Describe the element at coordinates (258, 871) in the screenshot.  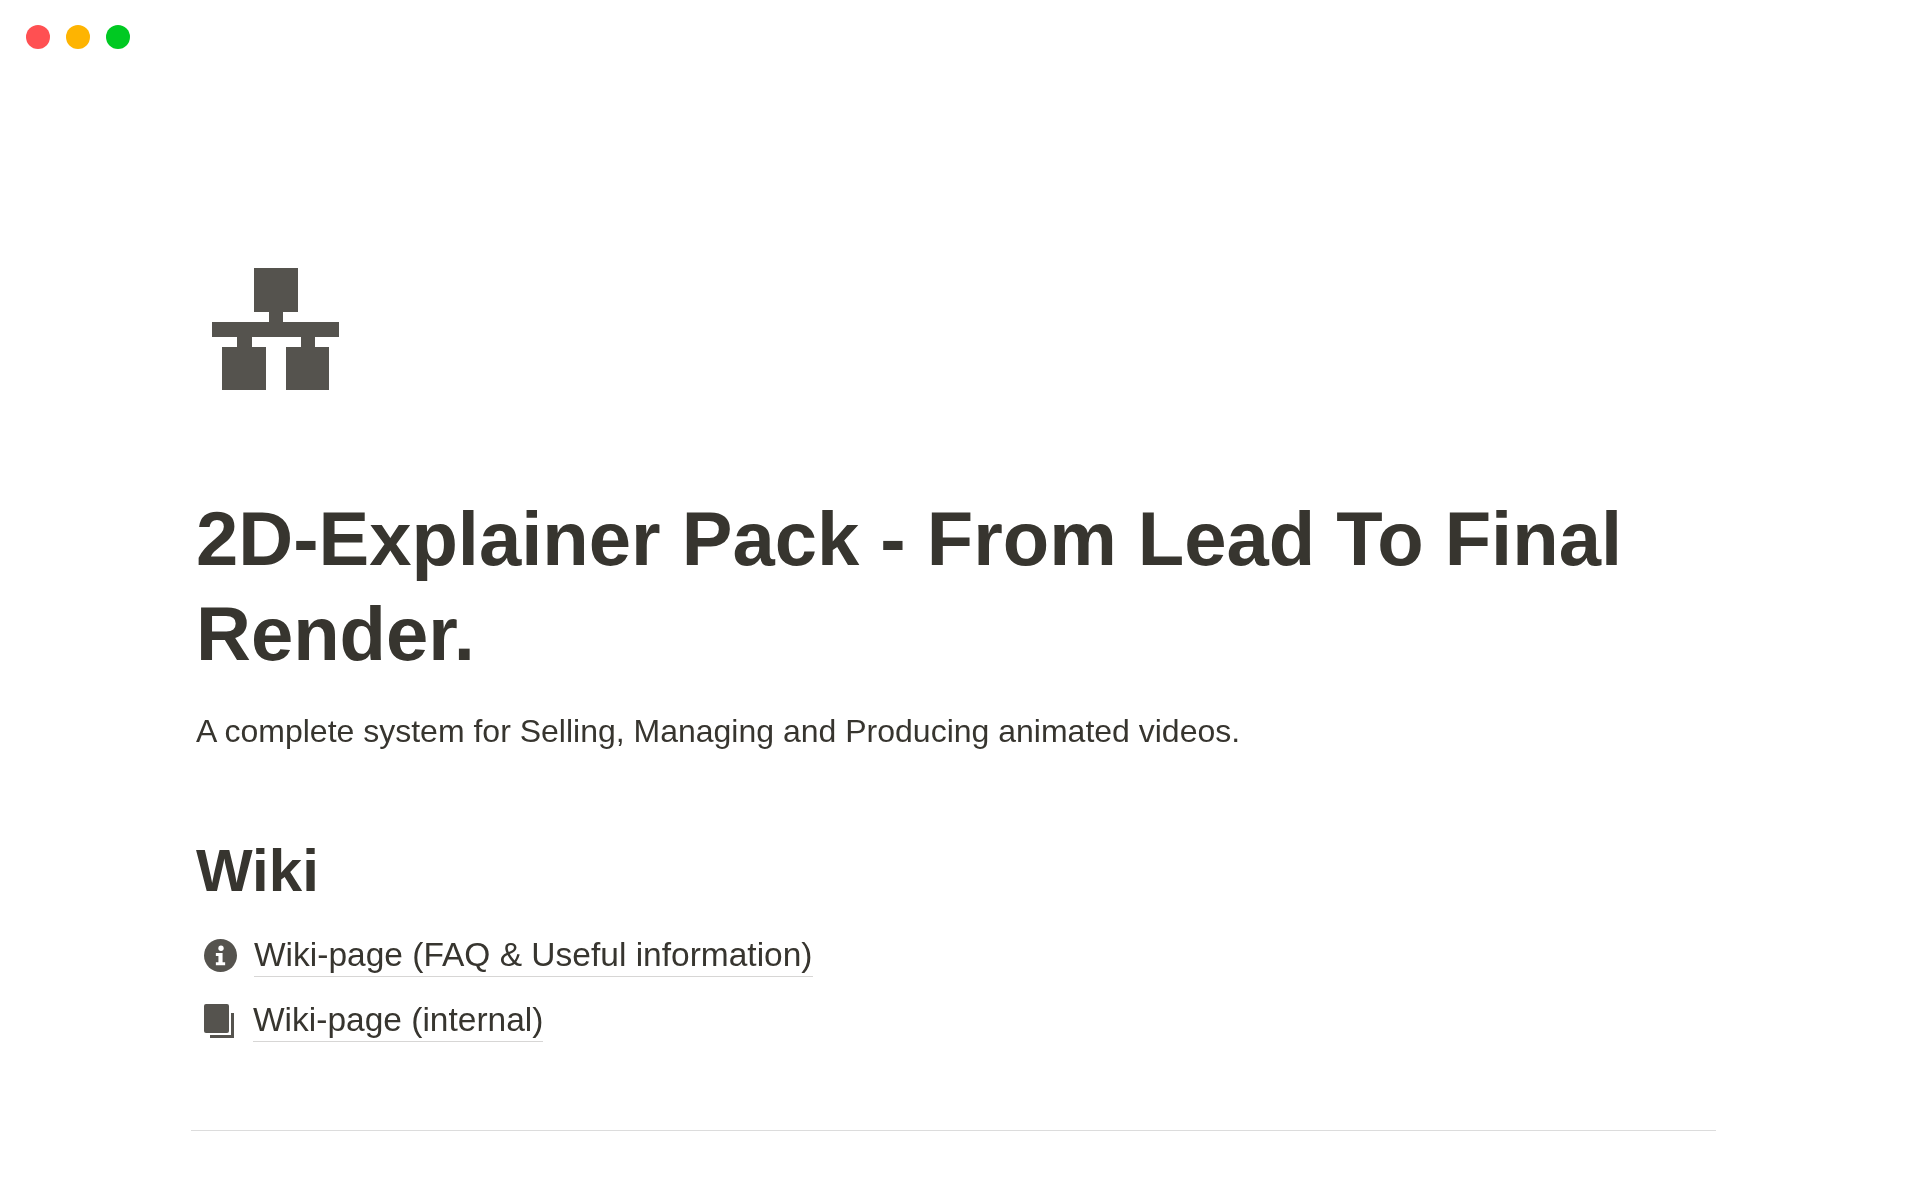
I see `section-heading: Wiki` at that location.